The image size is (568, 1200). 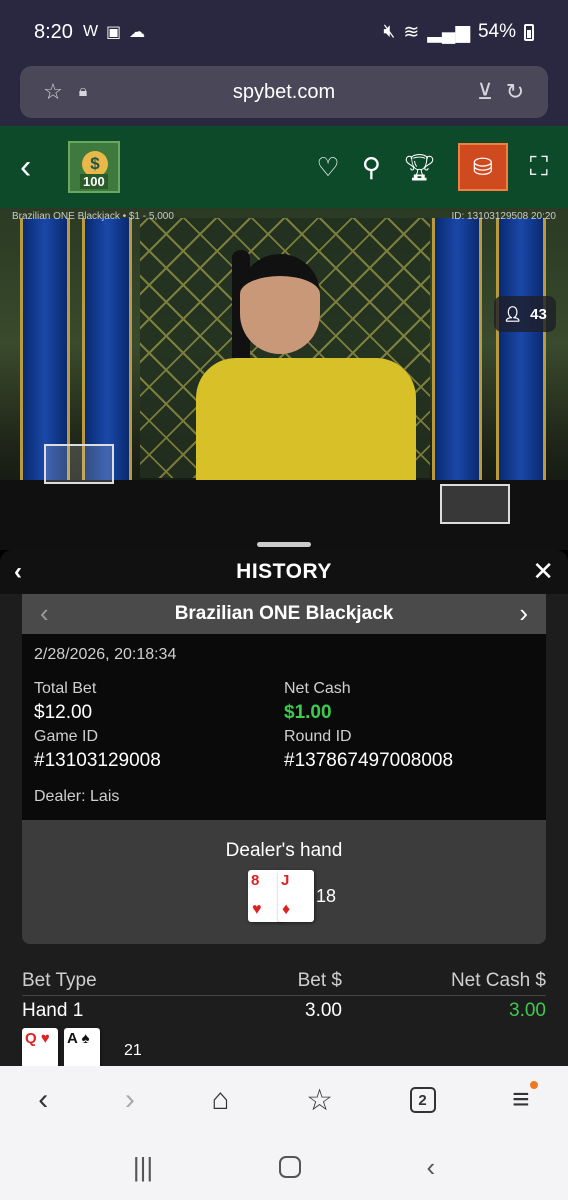 I want to click on browser-toolbar: ☆ 🔒︎ spybet.com ⊻ ↻, so click(x=284, y=95).